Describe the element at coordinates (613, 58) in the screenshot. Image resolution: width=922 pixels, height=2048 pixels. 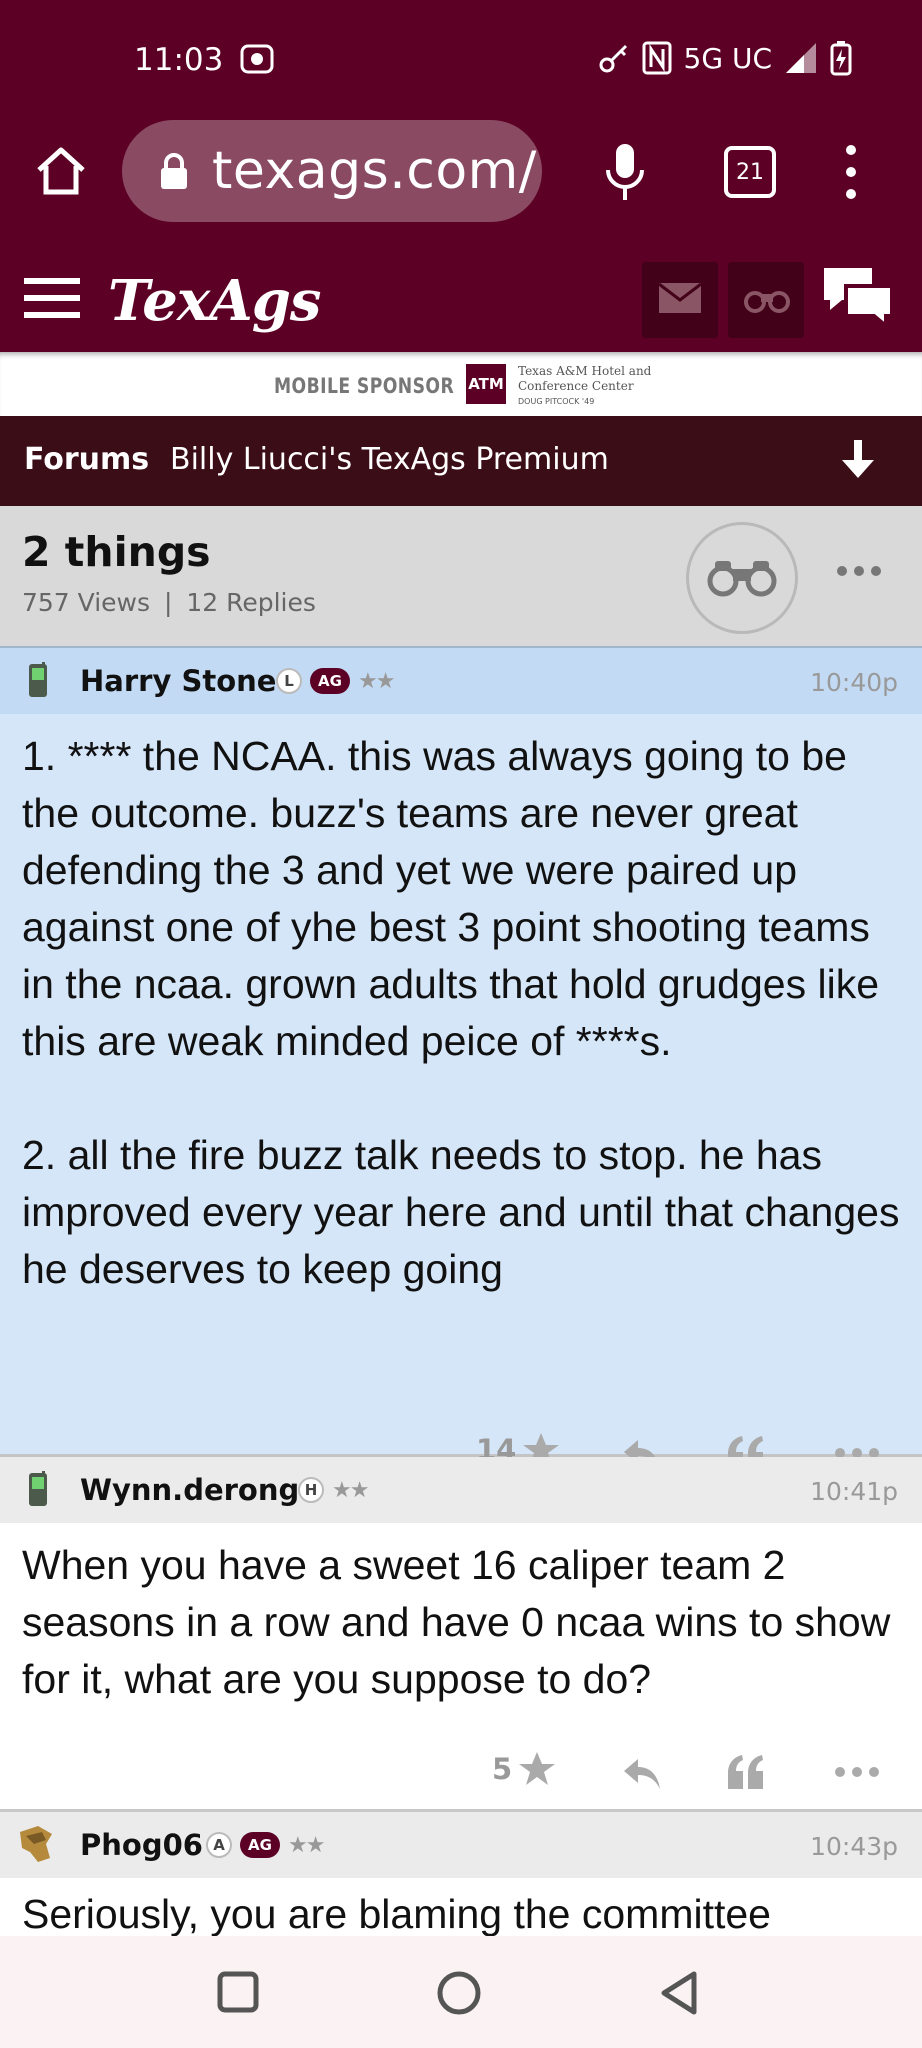
I see `key-icon` at that location.